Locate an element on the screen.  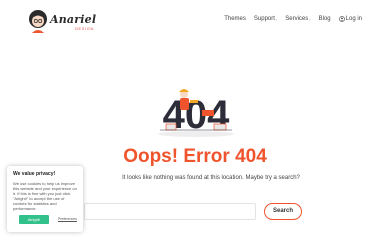
site-logo: Anariel DESIGN is located at coordinates (73, 22).